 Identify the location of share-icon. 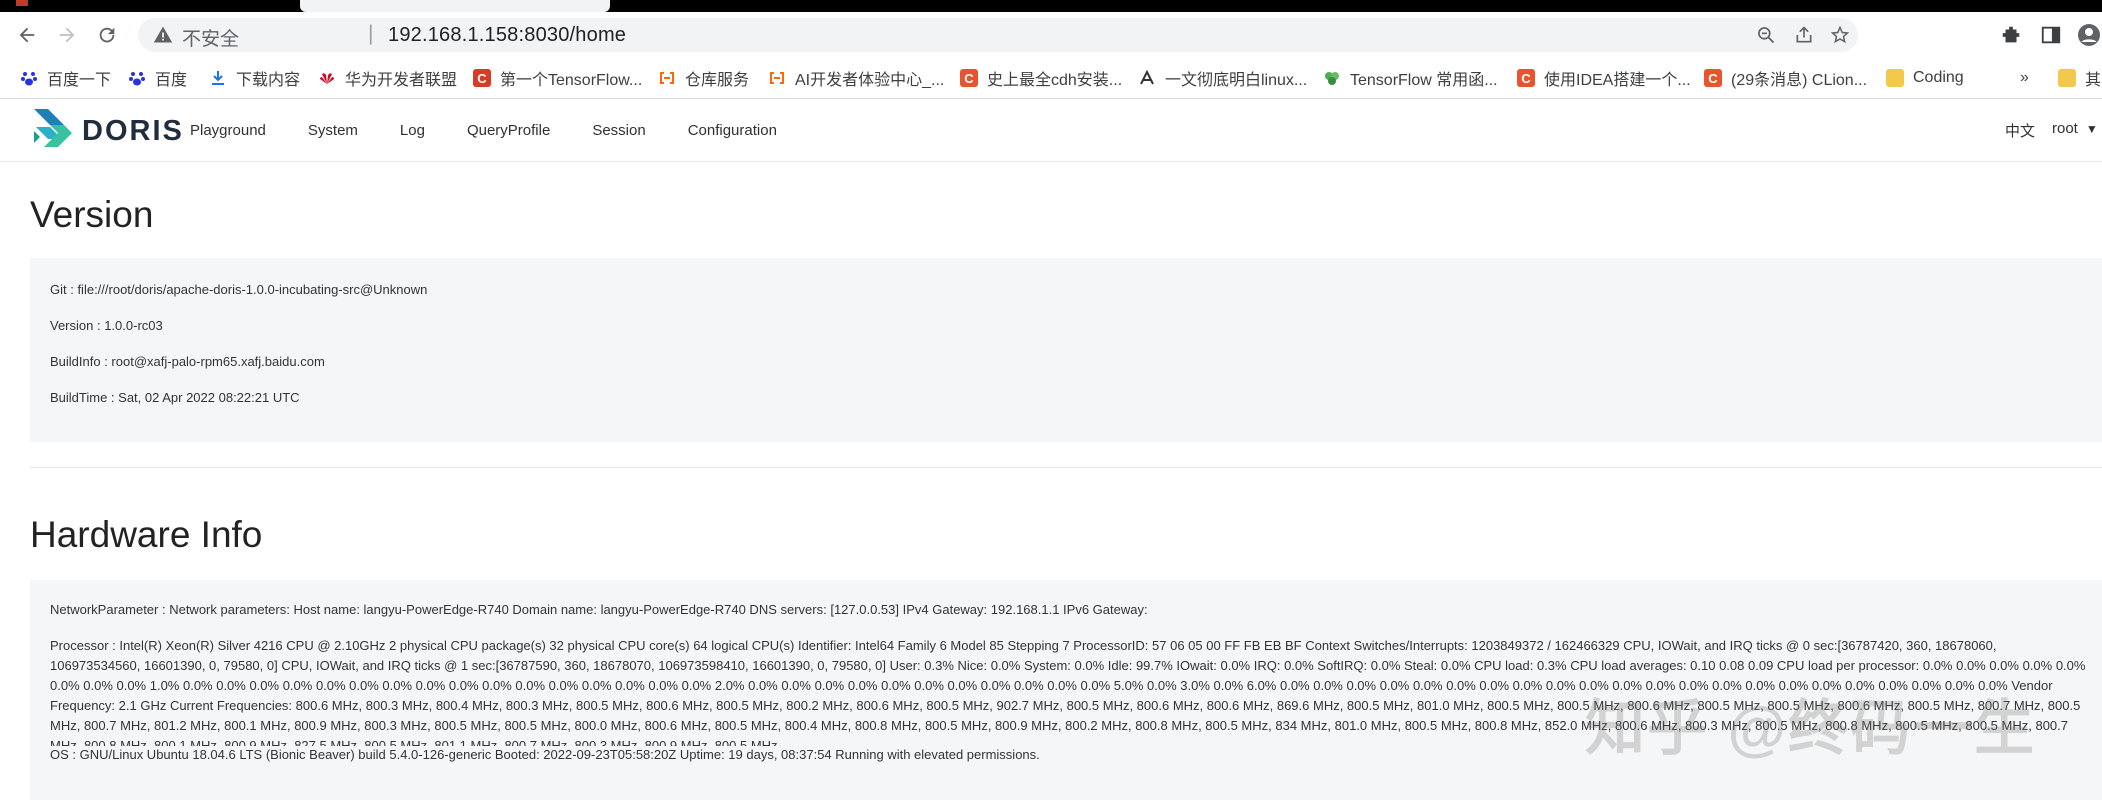
(1804, 35).